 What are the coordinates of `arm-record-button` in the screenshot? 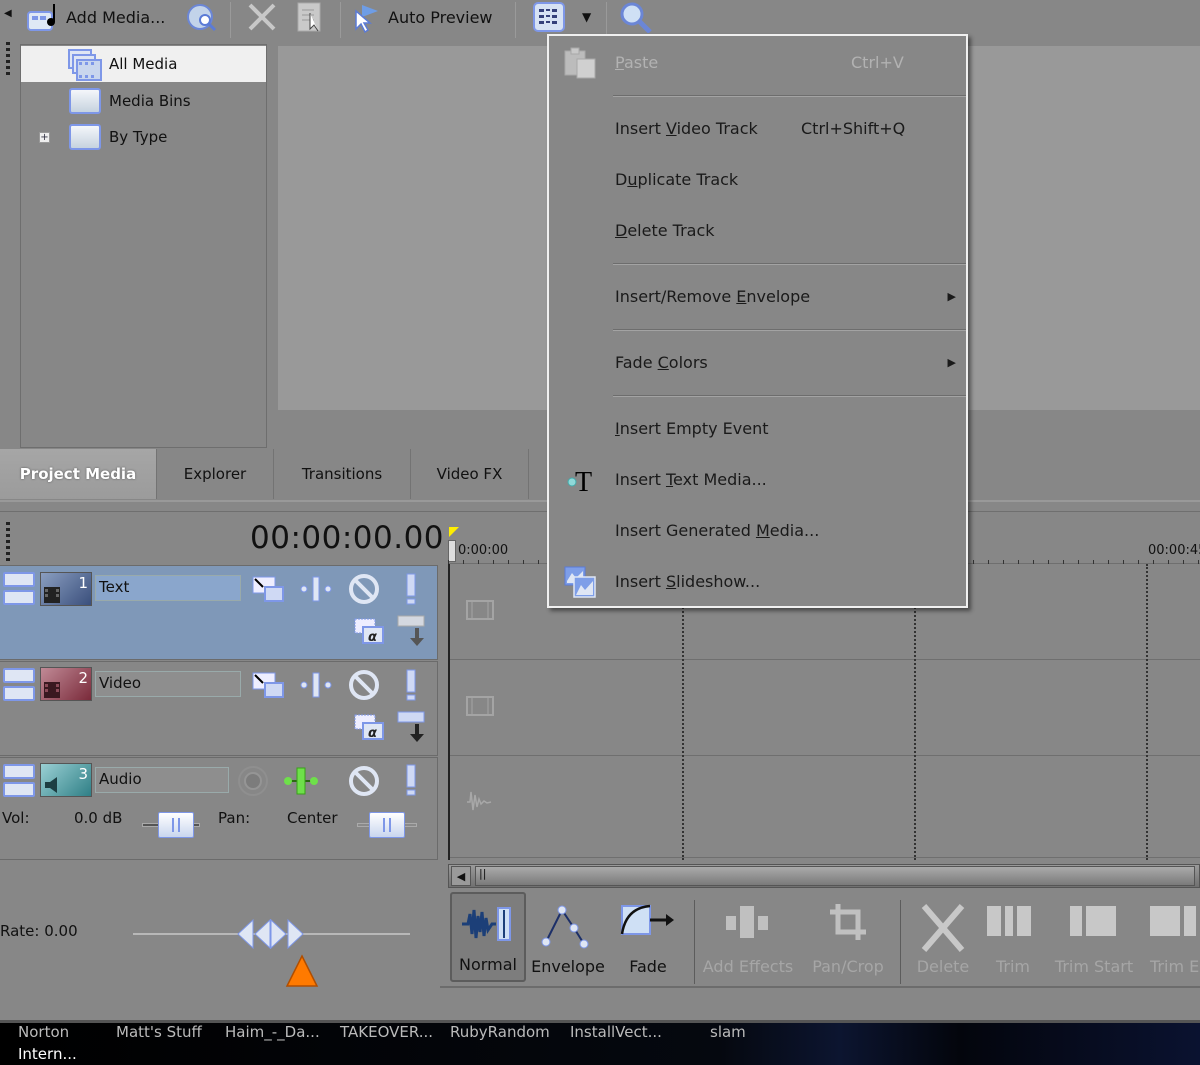 It's located at (253, 781).